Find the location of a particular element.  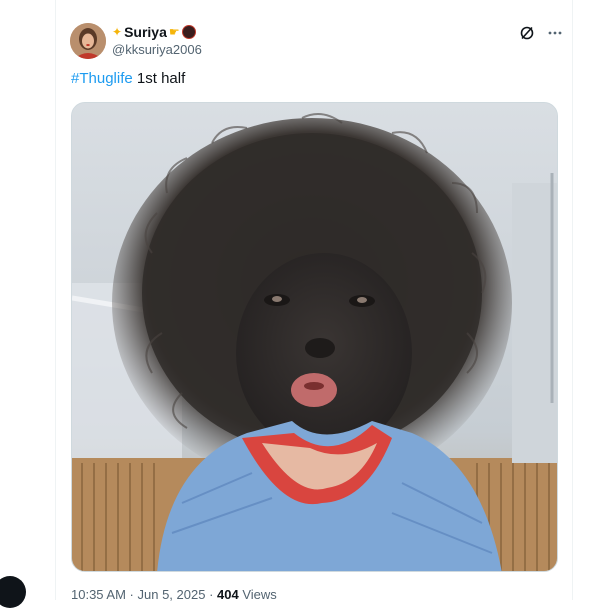

floating-action-button is located at coordinates (13, 592).